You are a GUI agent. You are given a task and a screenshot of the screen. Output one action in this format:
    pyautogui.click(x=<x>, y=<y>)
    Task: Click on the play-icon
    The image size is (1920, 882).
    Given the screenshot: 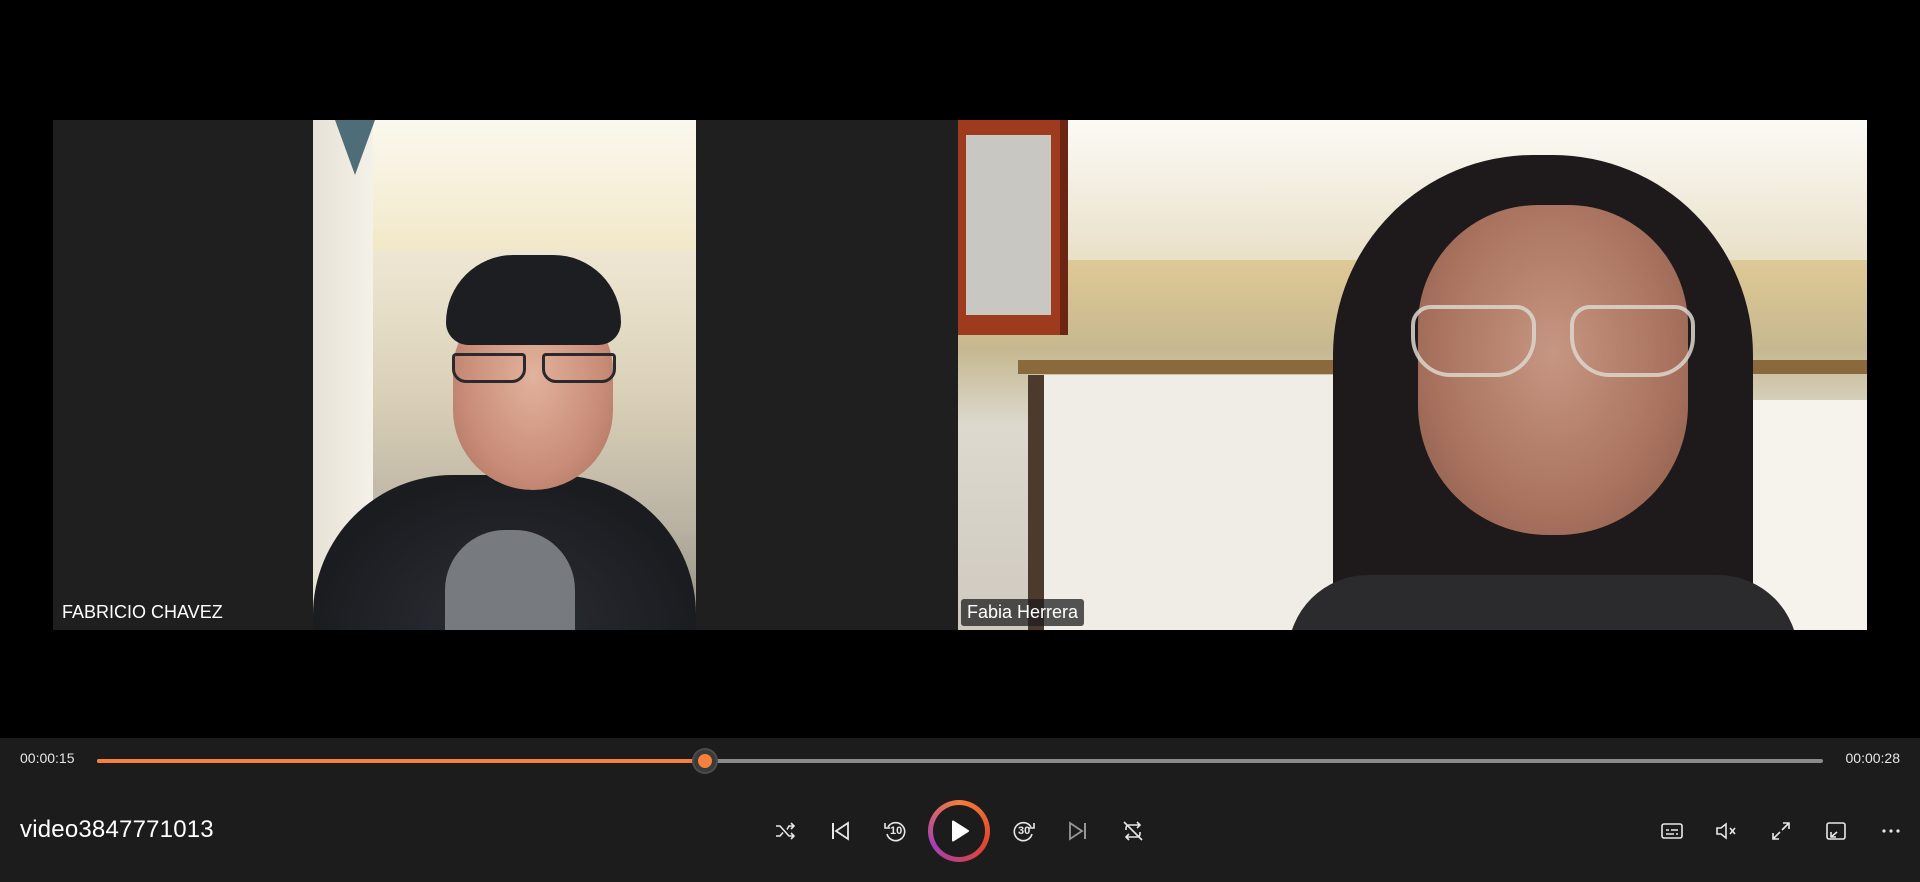 What is the action you would take?
    pyautogui.click(x=960, y=831)
    